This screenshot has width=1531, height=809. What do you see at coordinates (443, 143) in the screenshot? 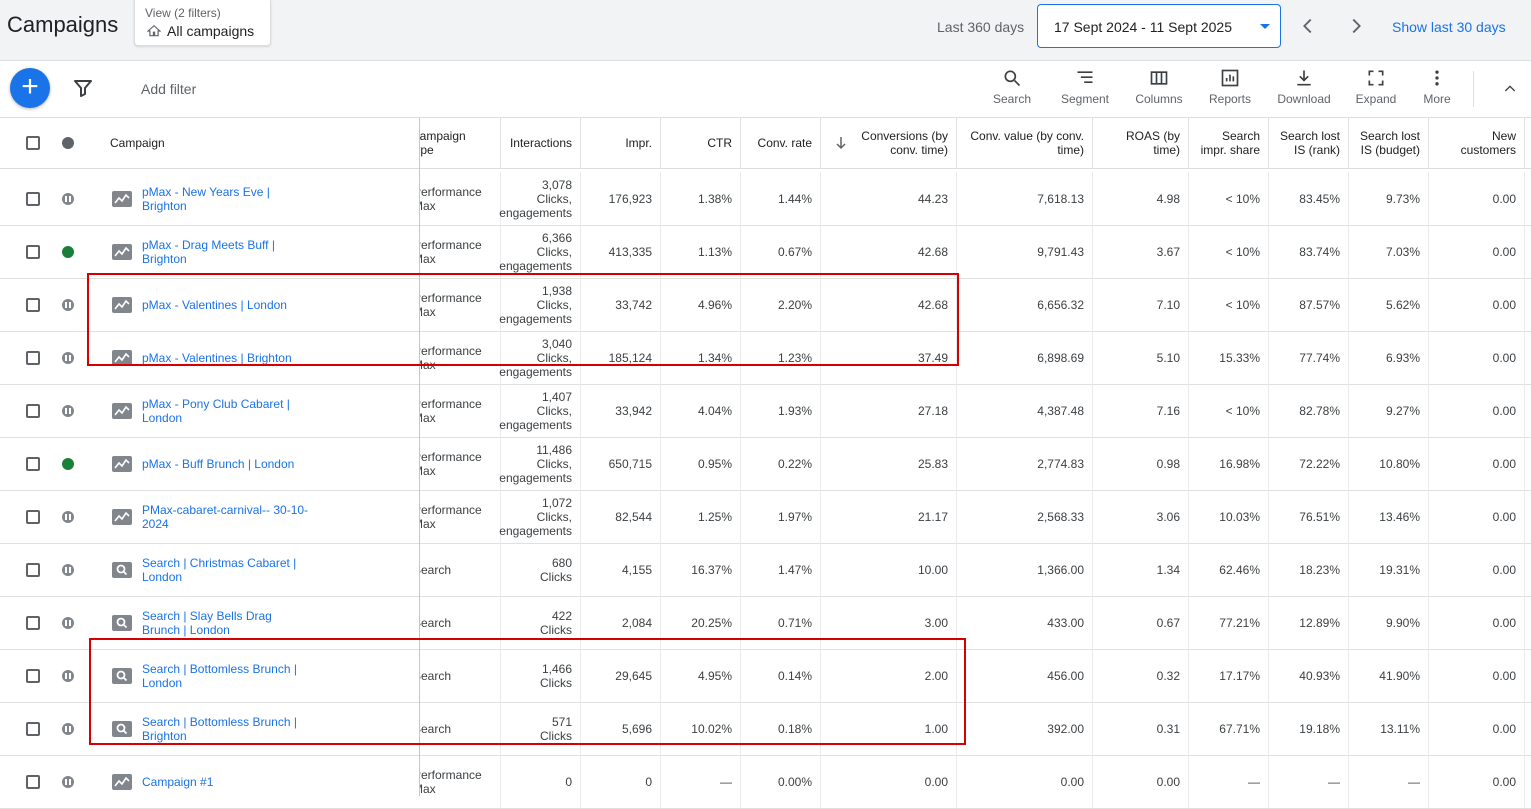
I see `col-campaign-type-label: Campaign type` at bounding box center [443, 143].